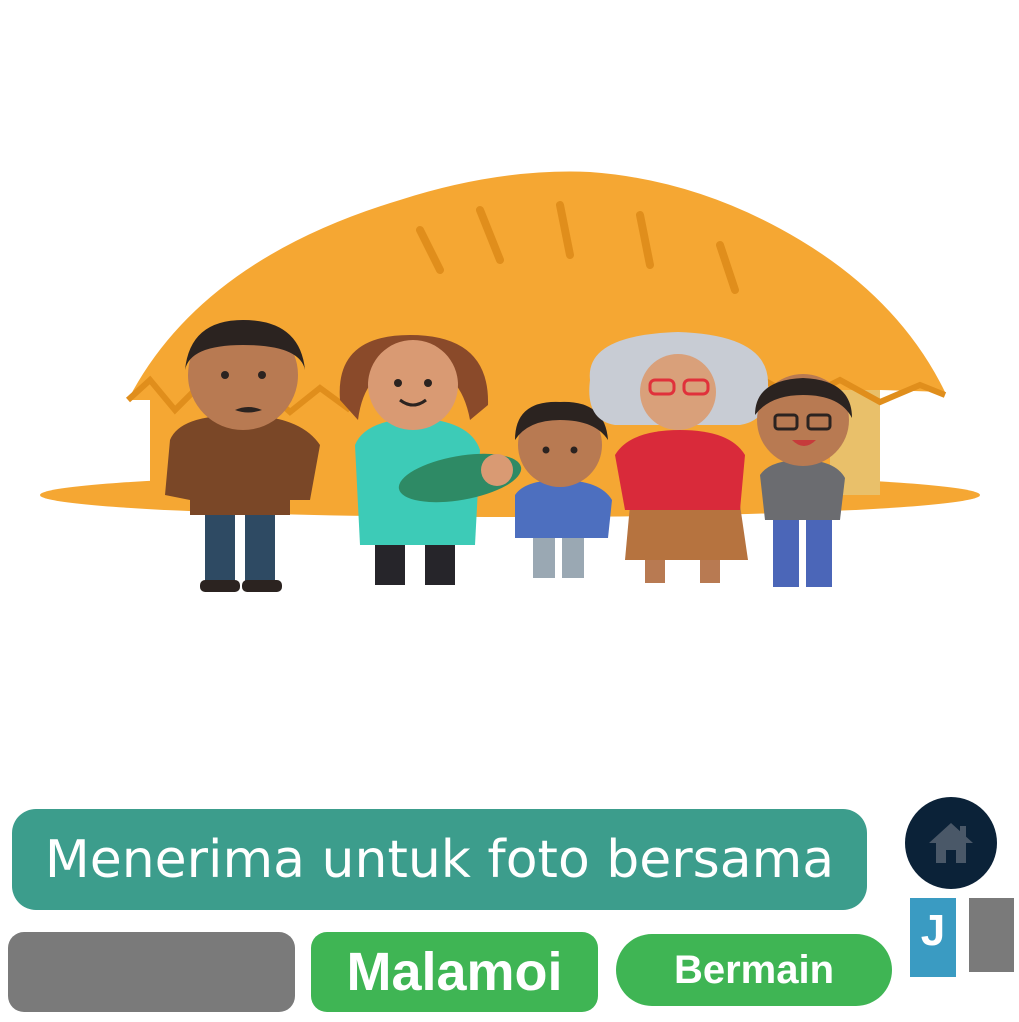 The height and width of the screenshot is (1022, 1019). What do you see at coordinates (803, 480) in the screenshot?
I see `teen-figure` at bounding box center [803, 480].